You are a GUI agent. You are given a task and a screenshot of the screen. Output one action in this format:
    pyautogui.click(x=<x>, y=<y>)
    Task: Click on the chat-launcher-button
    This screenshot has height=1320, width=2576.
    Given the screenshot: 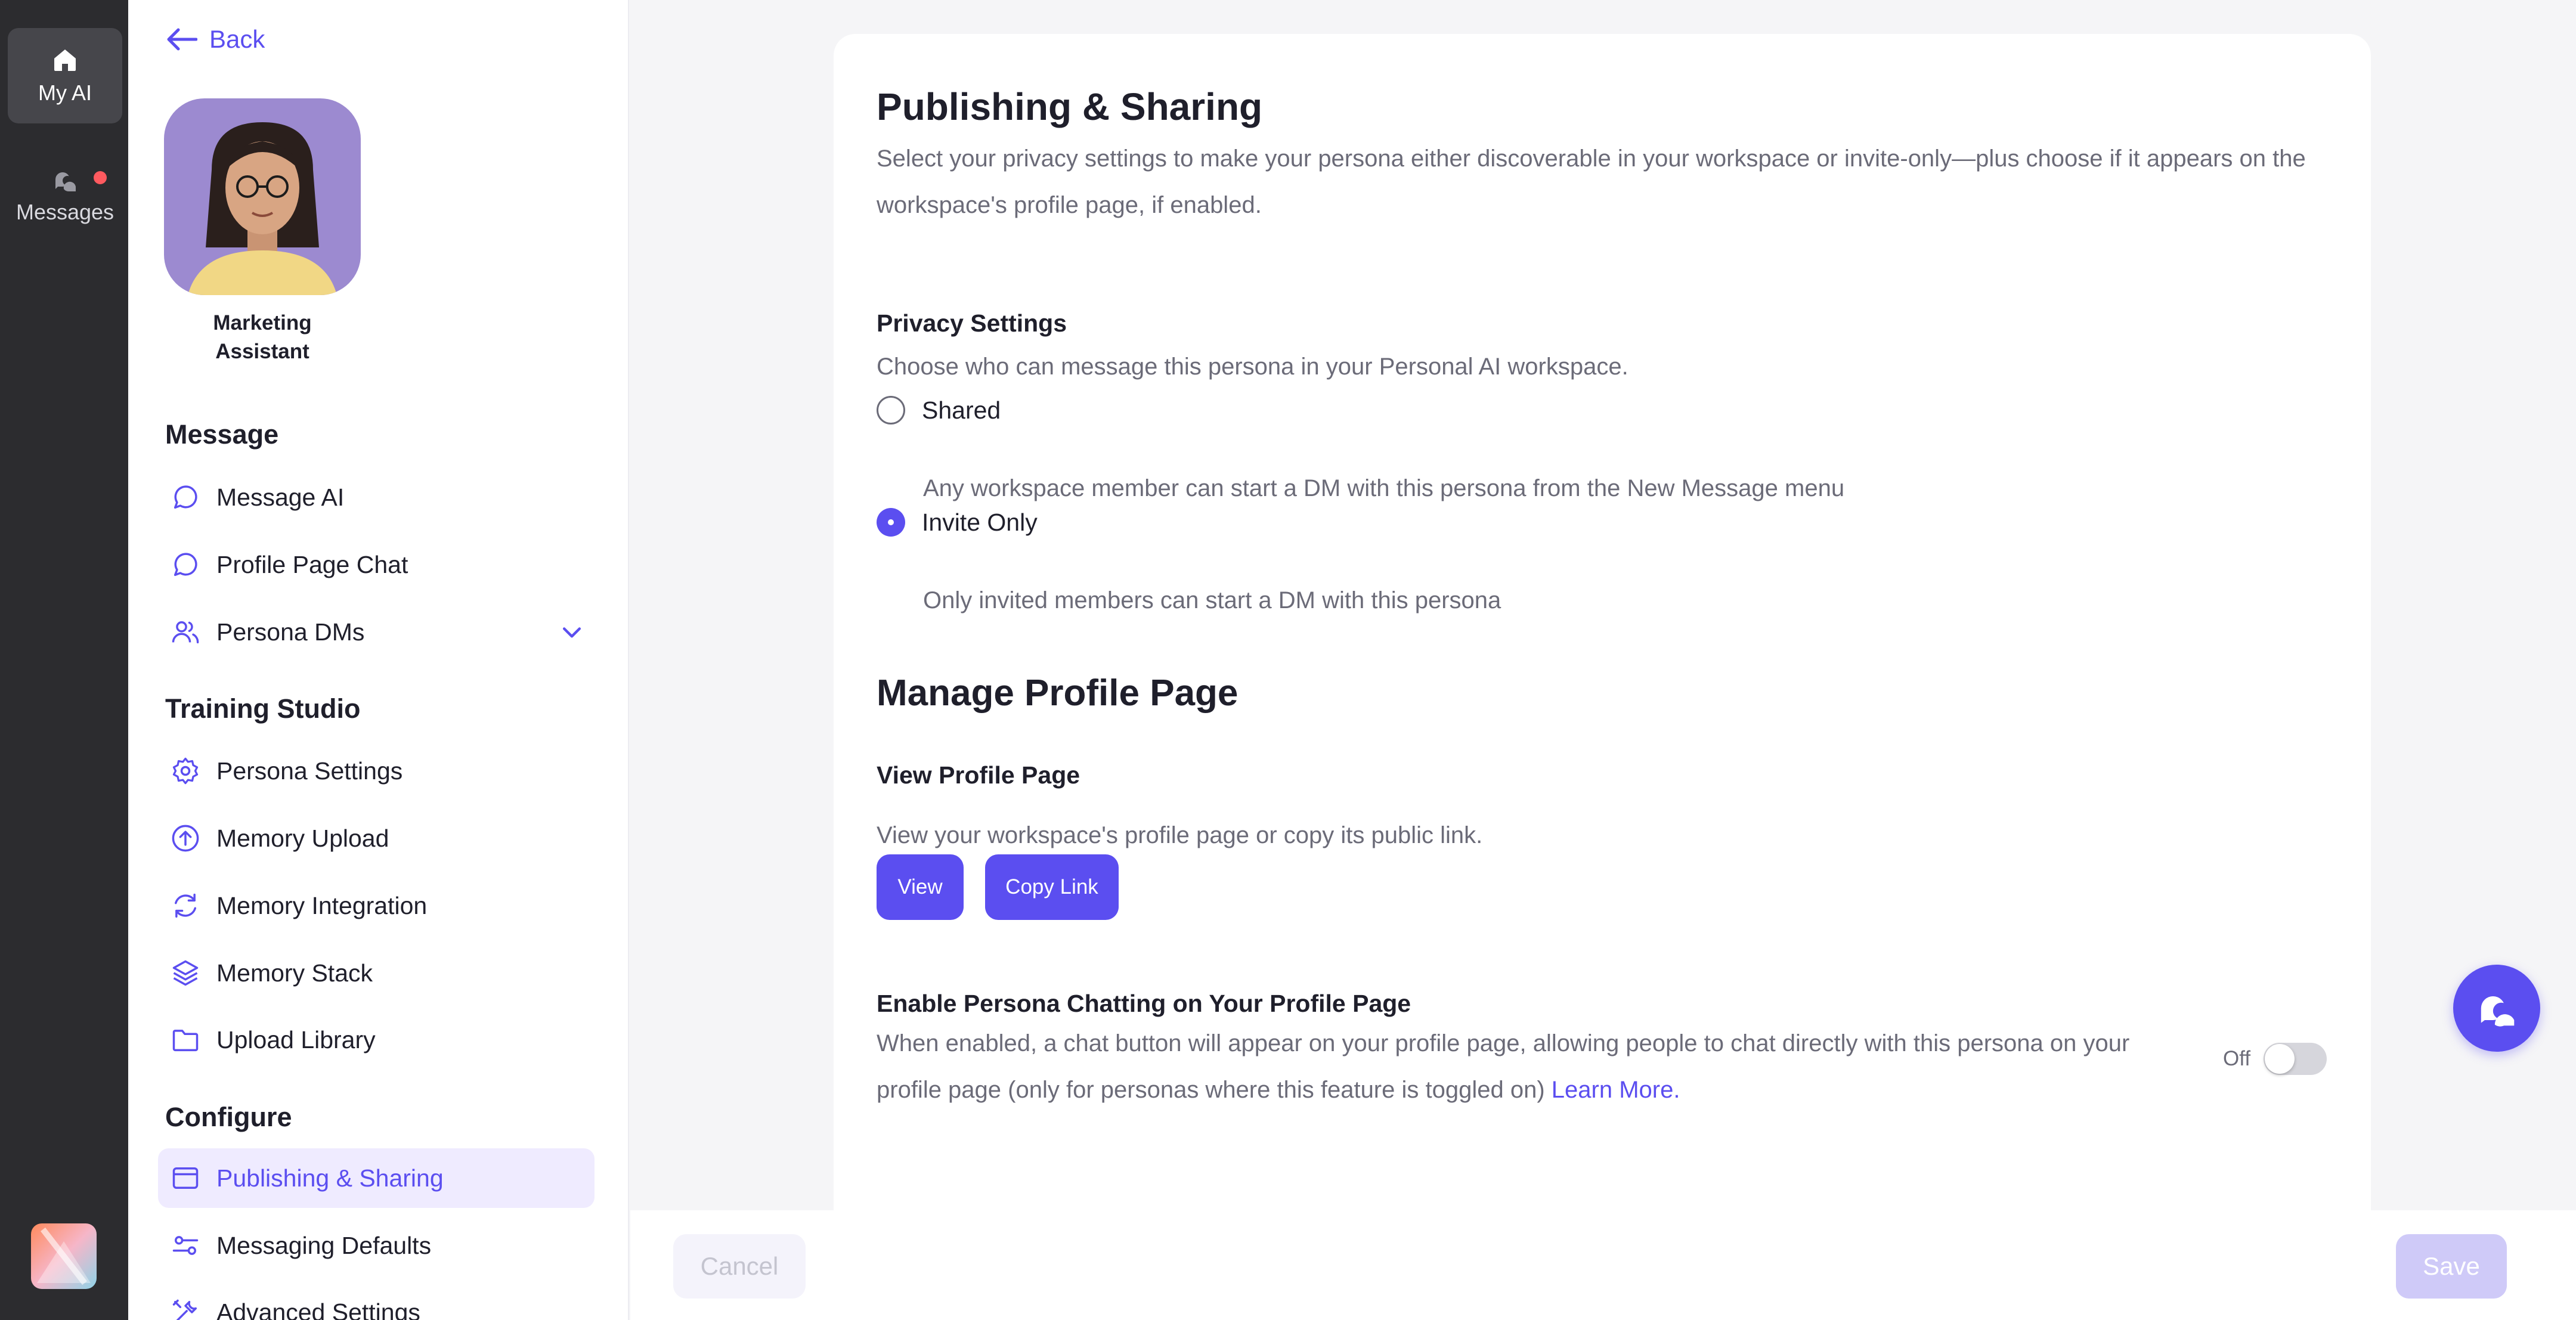 What is the action you would take?
    pyautogui.click(x=2497, y=1009)
    